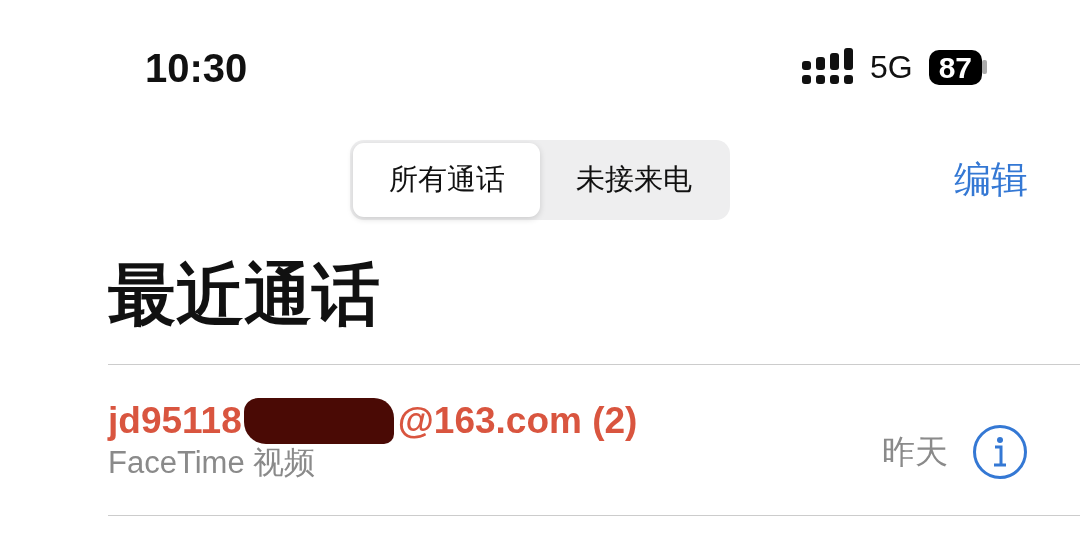  What do you see at coordinates (827, 67) in the screenshot?
I see `signal-icon` at bounding box center [827, 67].